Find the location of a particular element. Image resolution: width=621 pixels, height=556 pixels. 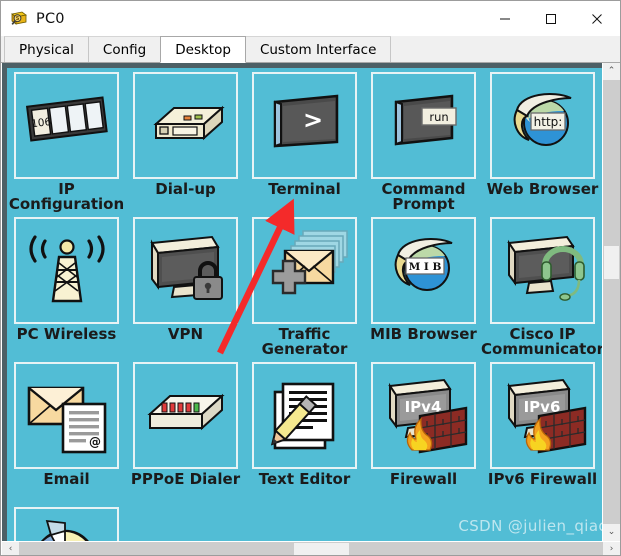

desktop-item-mib-browser: M I B MIB Browser is located at coordinates (423, 285).